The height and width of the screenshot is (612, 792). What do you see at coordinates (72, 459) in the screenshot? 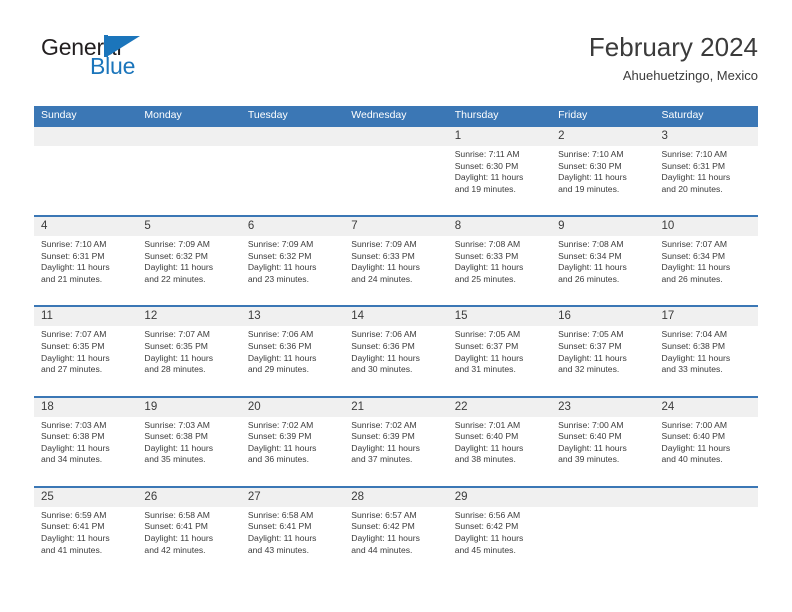
I see `daylight-text-line2: and 34 minutes.` at bounding box center [72, 459].